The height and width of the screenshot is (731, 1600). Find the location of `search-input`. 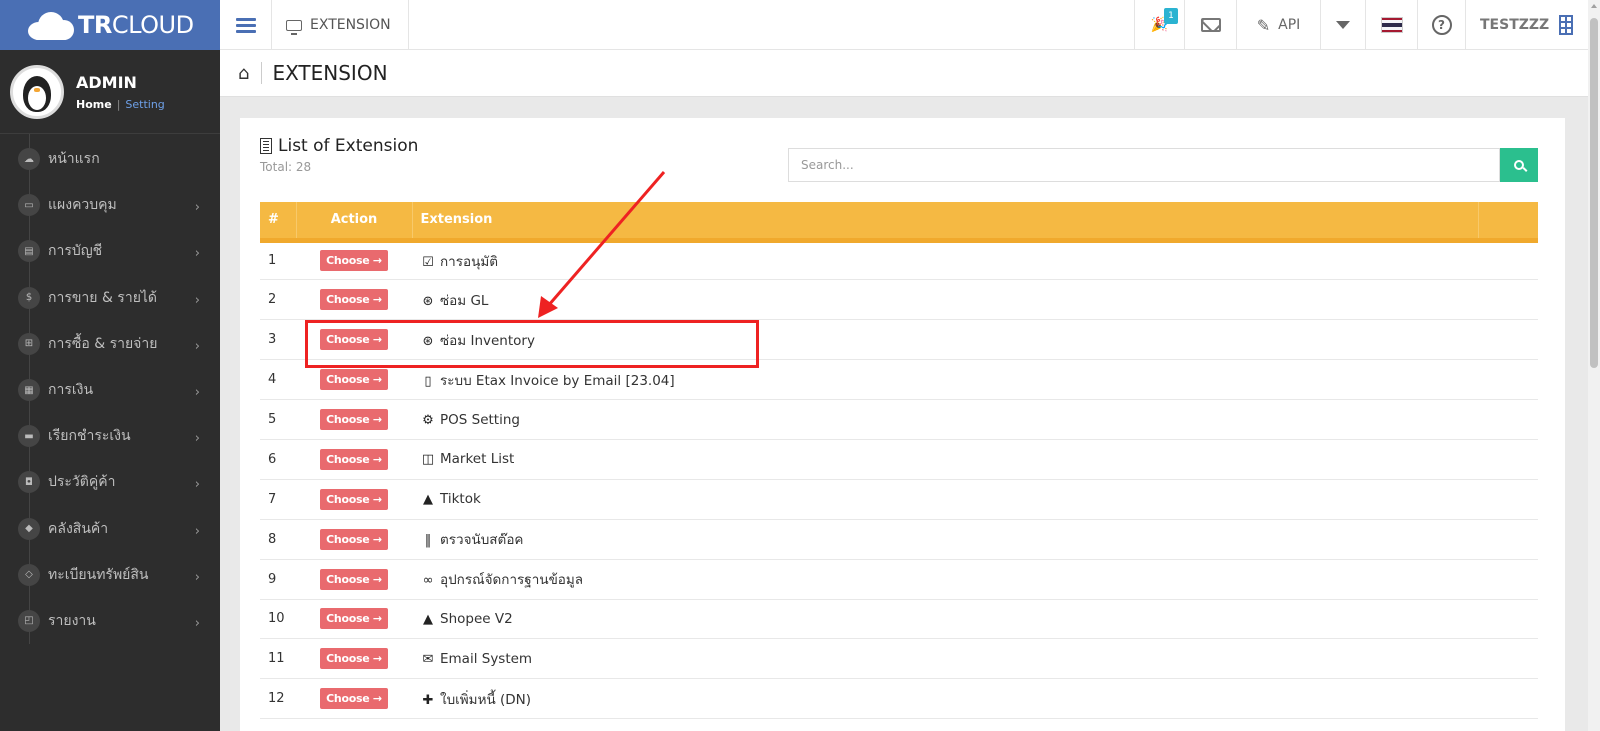

search-input is located at coordinates (1144, 165).